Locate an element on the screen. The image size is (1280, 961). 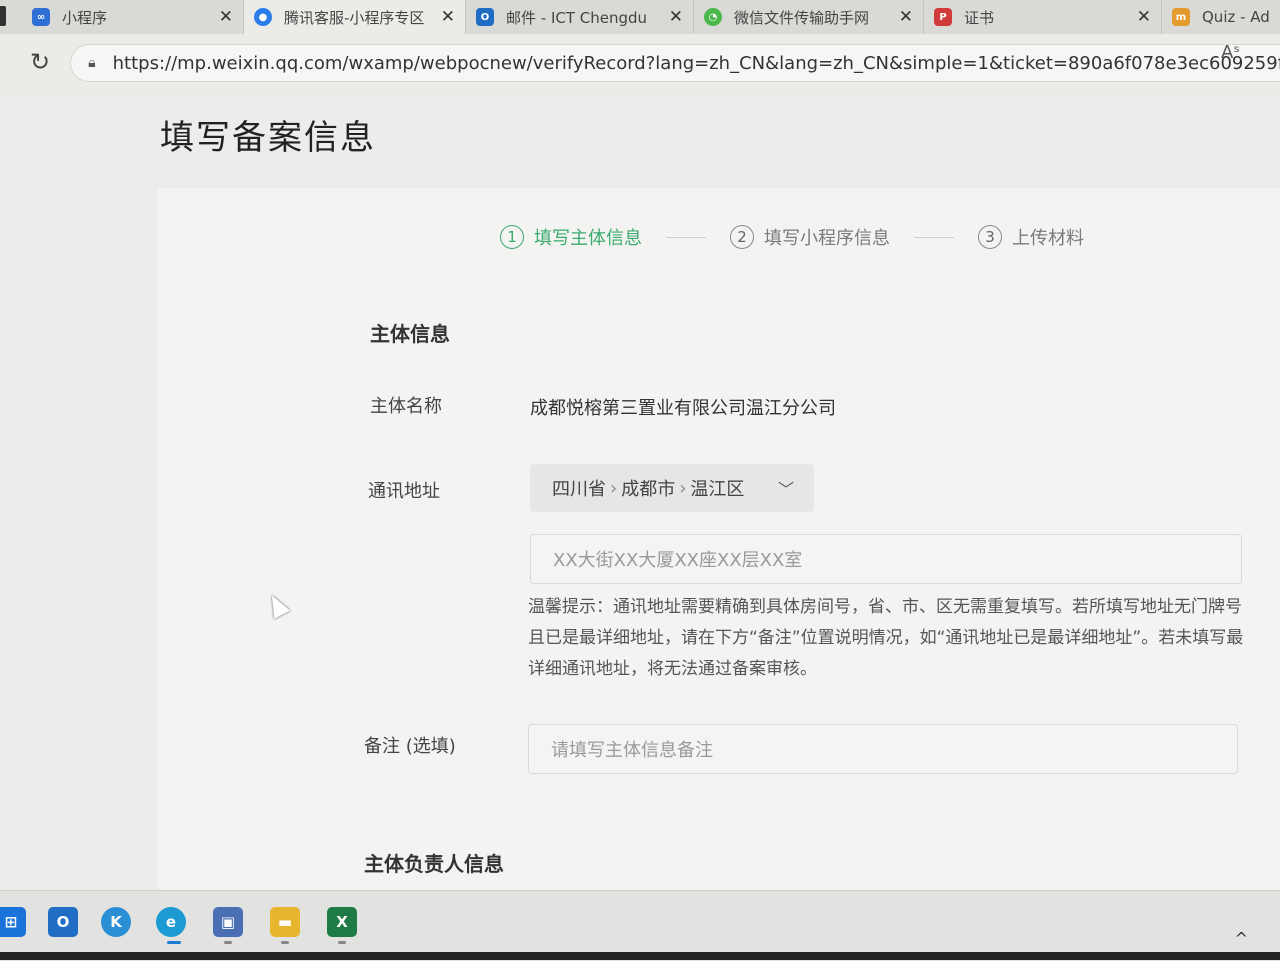
remote-desktop-icon: ▣ is located at coordinates (228, 922).